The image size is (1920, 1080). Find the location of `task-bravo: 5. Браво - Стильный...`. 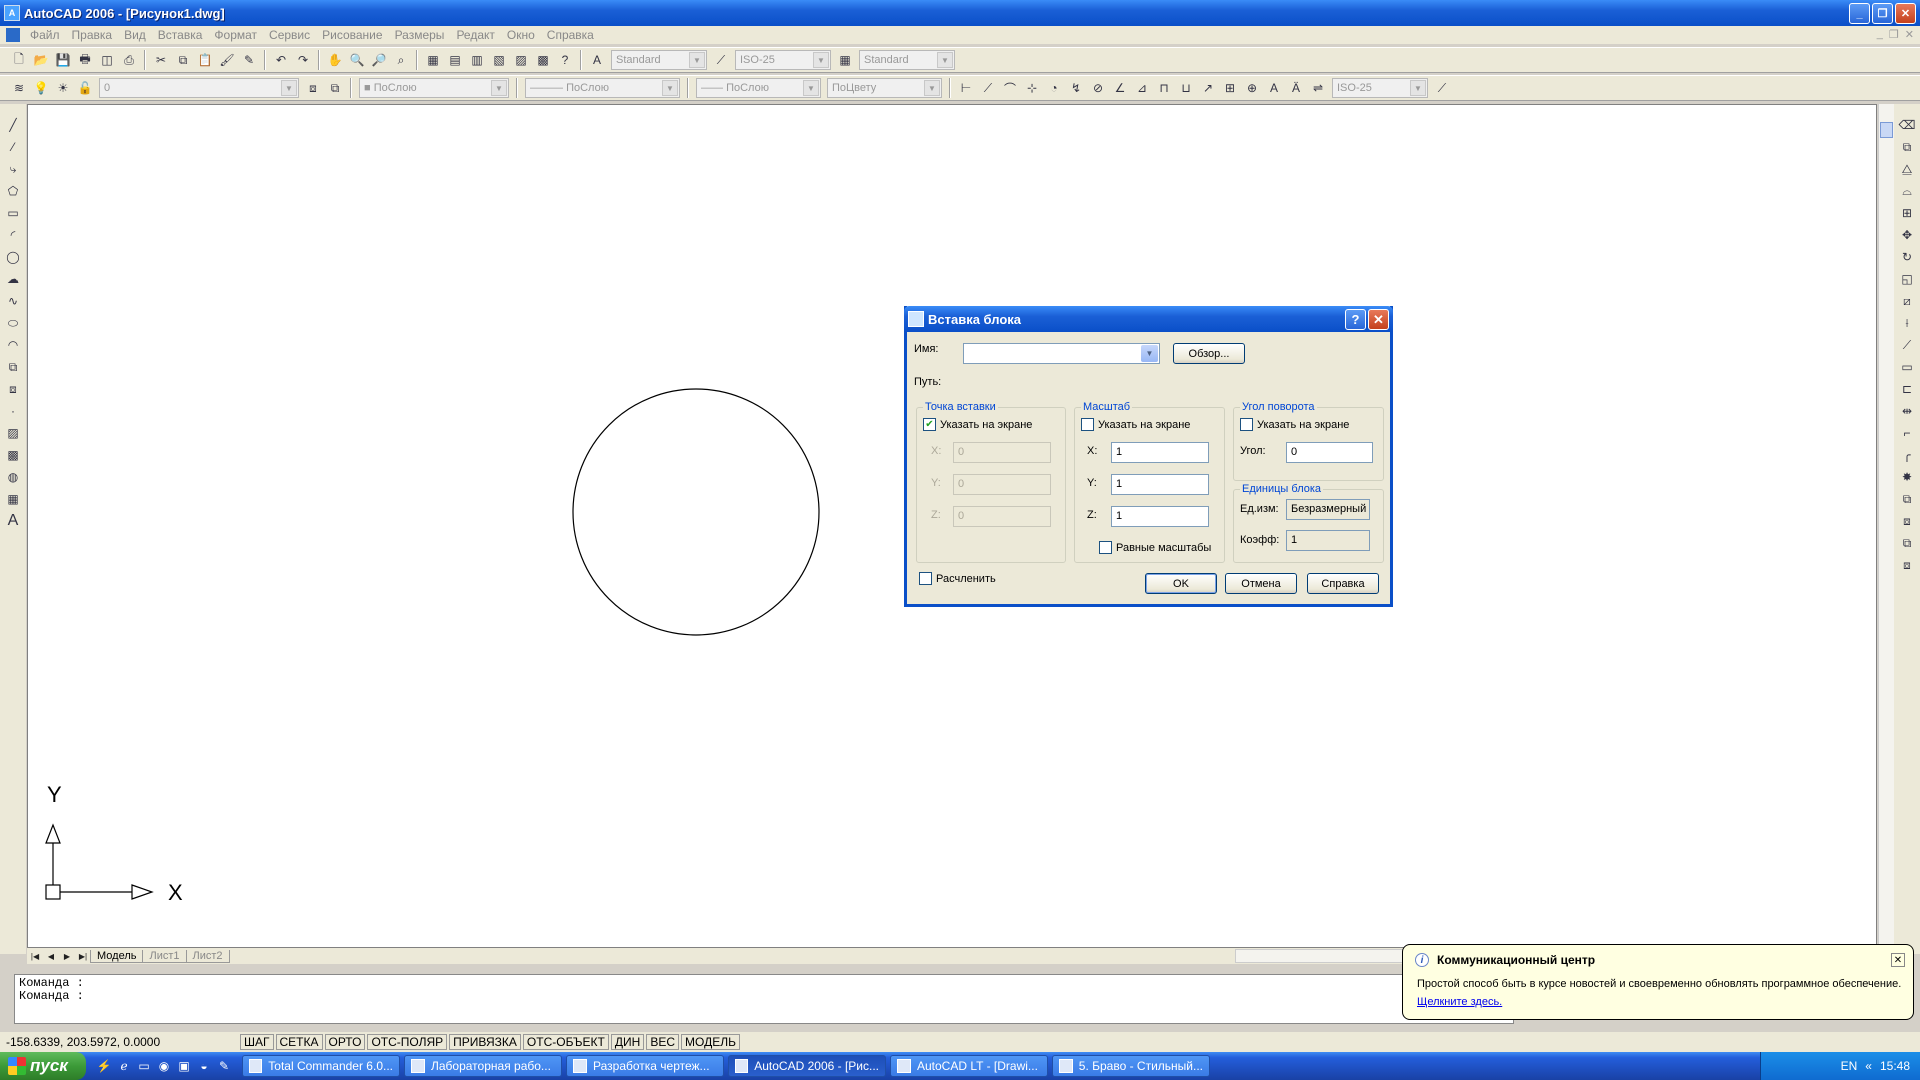

task-bravo: 5. Браво - Стильный... is located at coordinates (1131, 1066).